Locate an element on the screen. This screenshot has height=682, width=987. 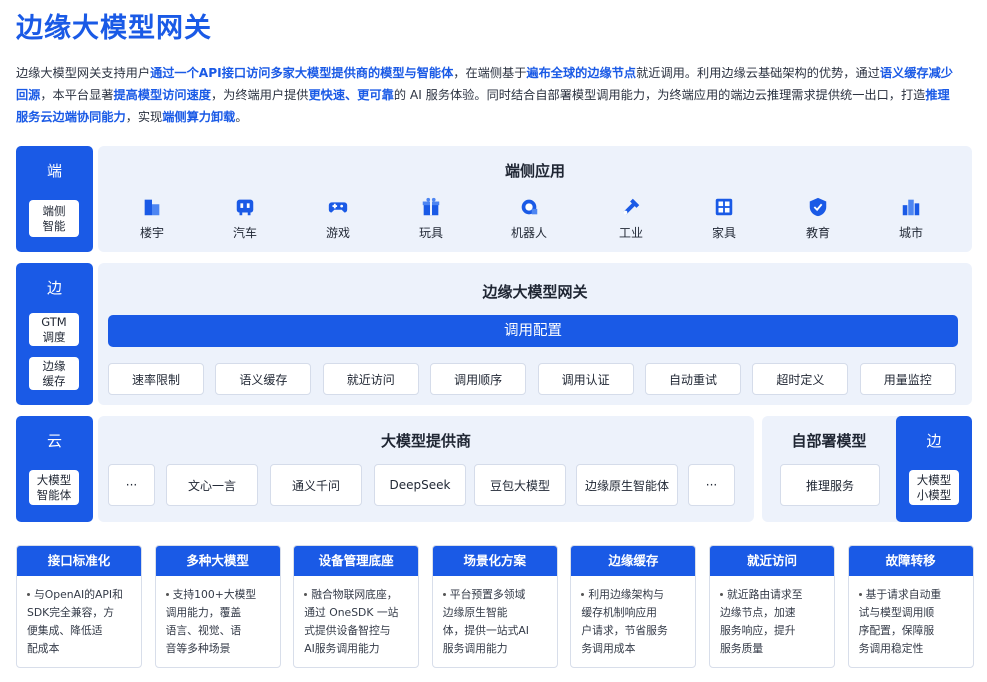
feature-card: 多种大模型 支持100+大模型 调用能力，覆盖 语言、视觉、语 音等多种场景 is located at coordinates (217, 606).